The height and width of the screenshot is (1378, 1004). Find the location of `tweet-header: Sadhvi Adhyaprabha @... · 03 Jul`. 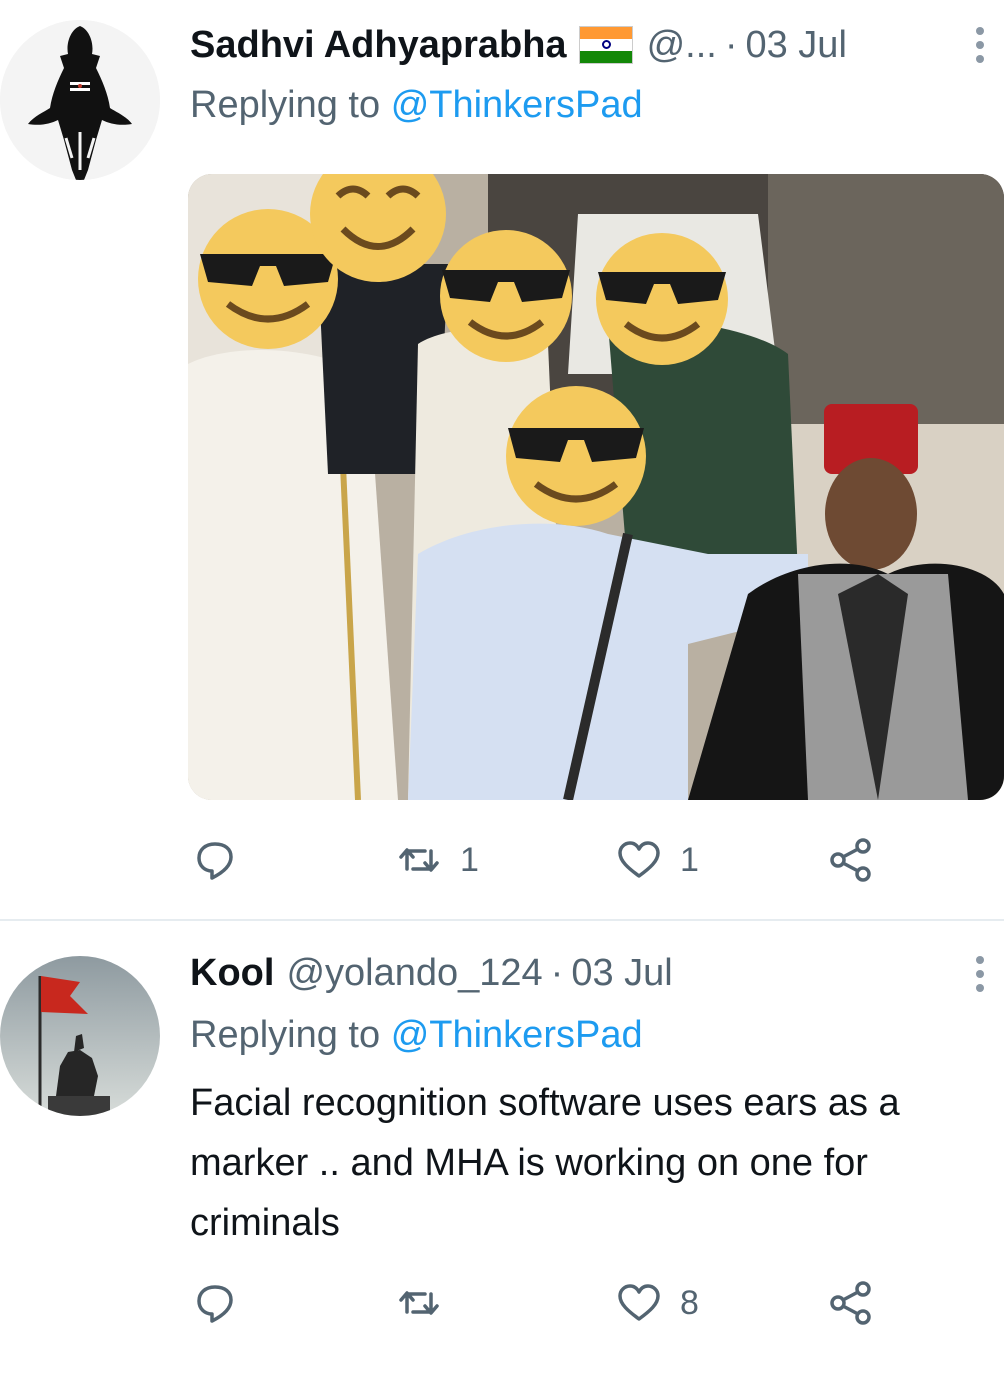

tweet-header: Sadhvi Adhyaprabha @... · 03 Jul is located at coordinates (518, 45).